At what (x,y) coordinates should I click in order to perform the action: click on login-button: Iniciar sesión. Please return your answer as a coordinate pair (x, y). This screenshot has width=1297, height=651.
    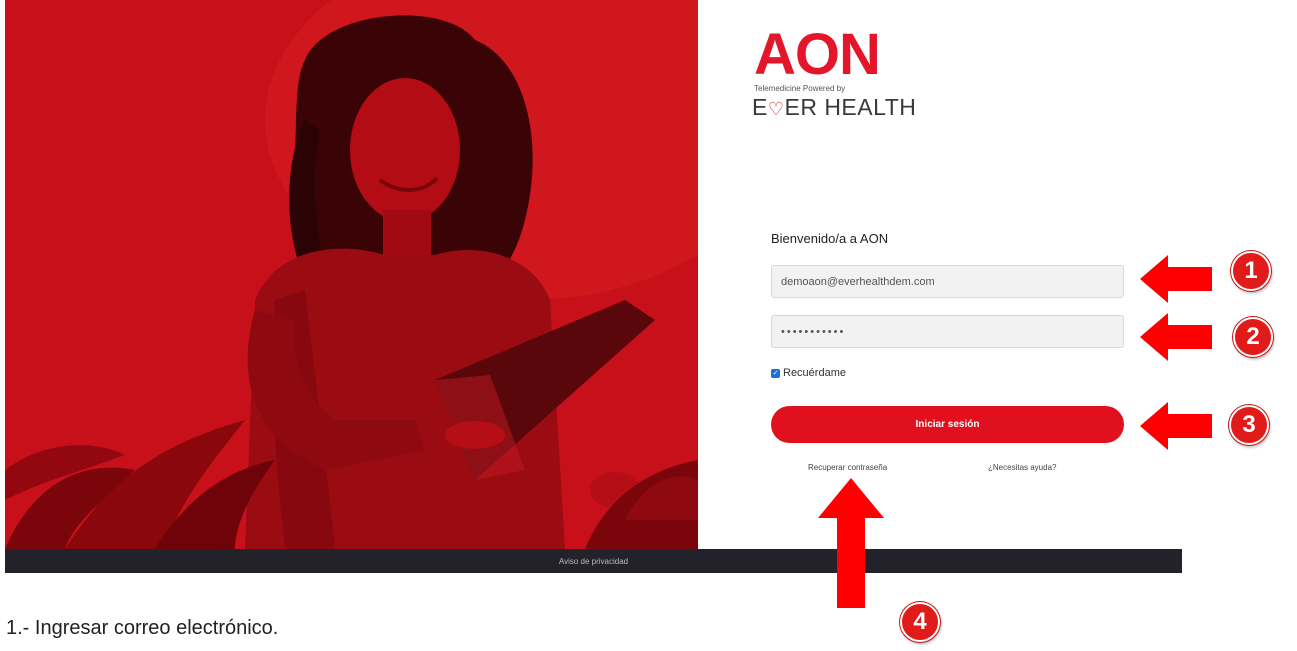
    Looking at the image, I should click on (947, 424).